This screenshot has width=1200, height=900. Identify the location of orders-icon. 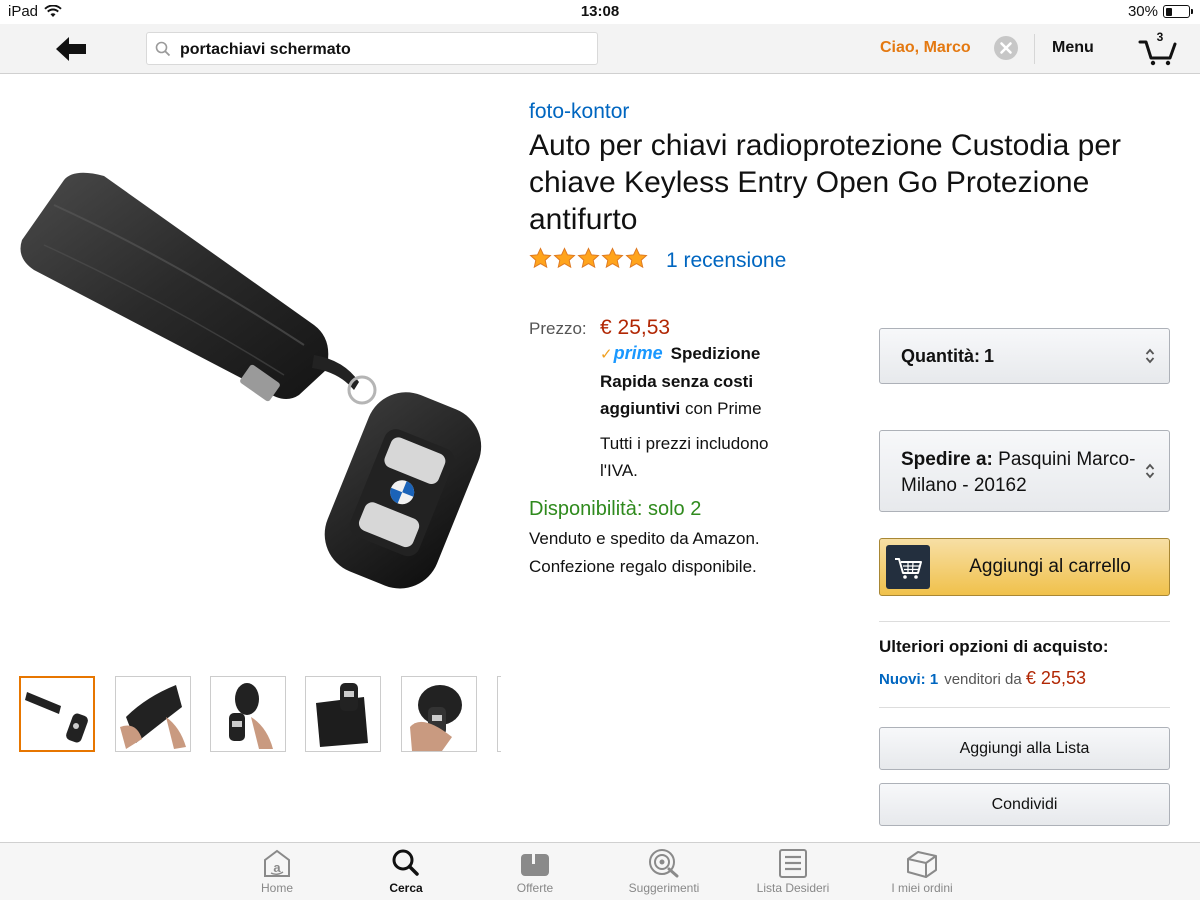
(922, 864).